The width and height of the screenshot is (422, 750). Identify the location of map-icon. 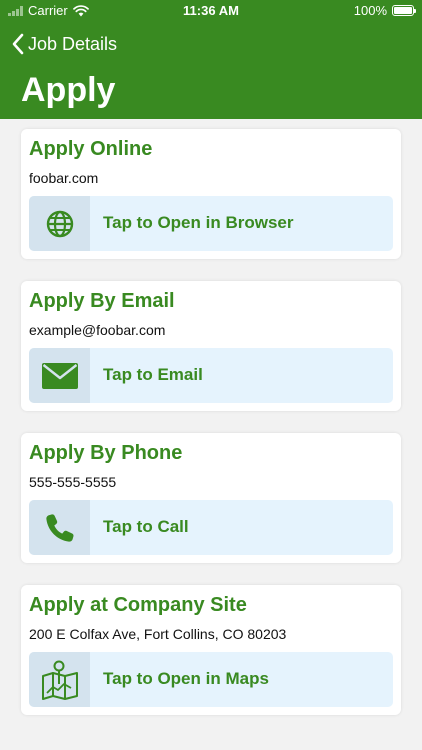
(59, 680).